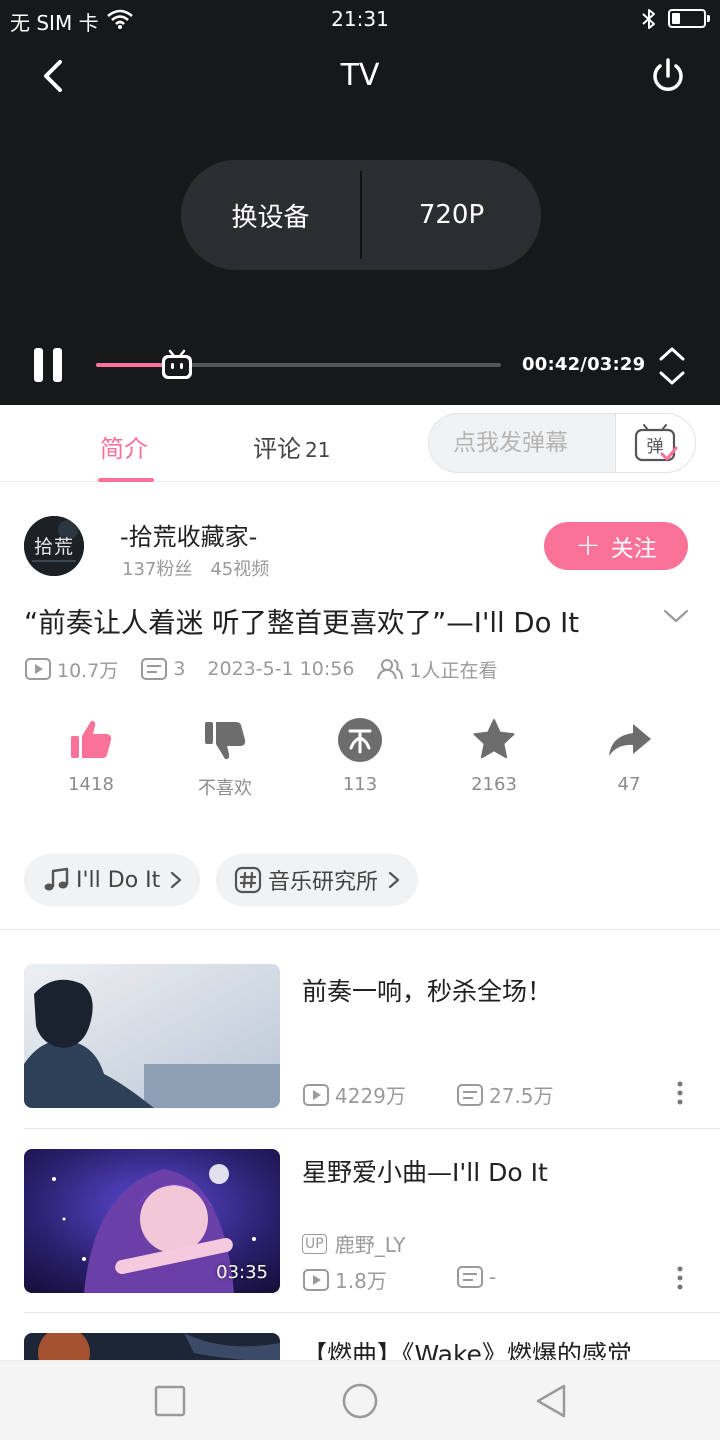 Image resolution: width=720 pixels, height=1440 pixels. I want to click on related-title: 【燃曲】《Wake》燃爆的感觉, so click(467, 1350).